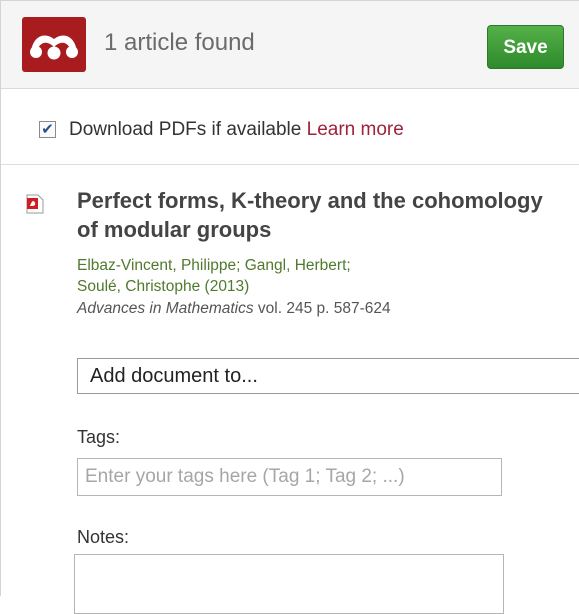 This screenshot has width=579, height=614. What do you see at coordinates (139, 286) in the screenshot?
I see `author-name: Soulé, Christophe` at bounding box center [139, 286].